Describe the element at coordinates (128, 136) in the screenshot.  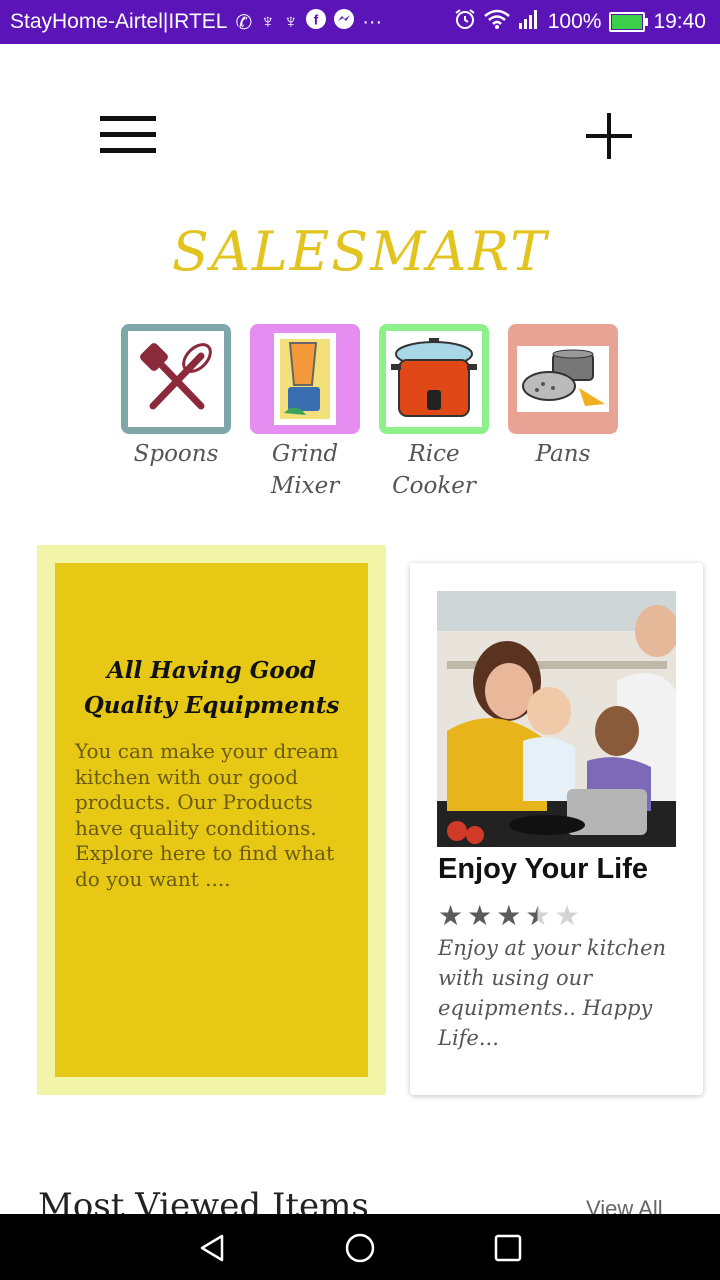
I see `hamburger-menu-icon` at that location.